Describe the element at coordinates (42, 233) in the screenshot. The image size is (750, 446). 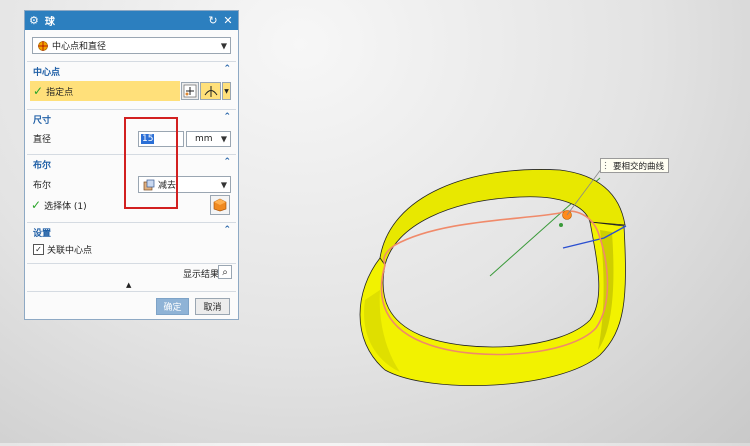
I see `settings-section-title: 设置` at that location.